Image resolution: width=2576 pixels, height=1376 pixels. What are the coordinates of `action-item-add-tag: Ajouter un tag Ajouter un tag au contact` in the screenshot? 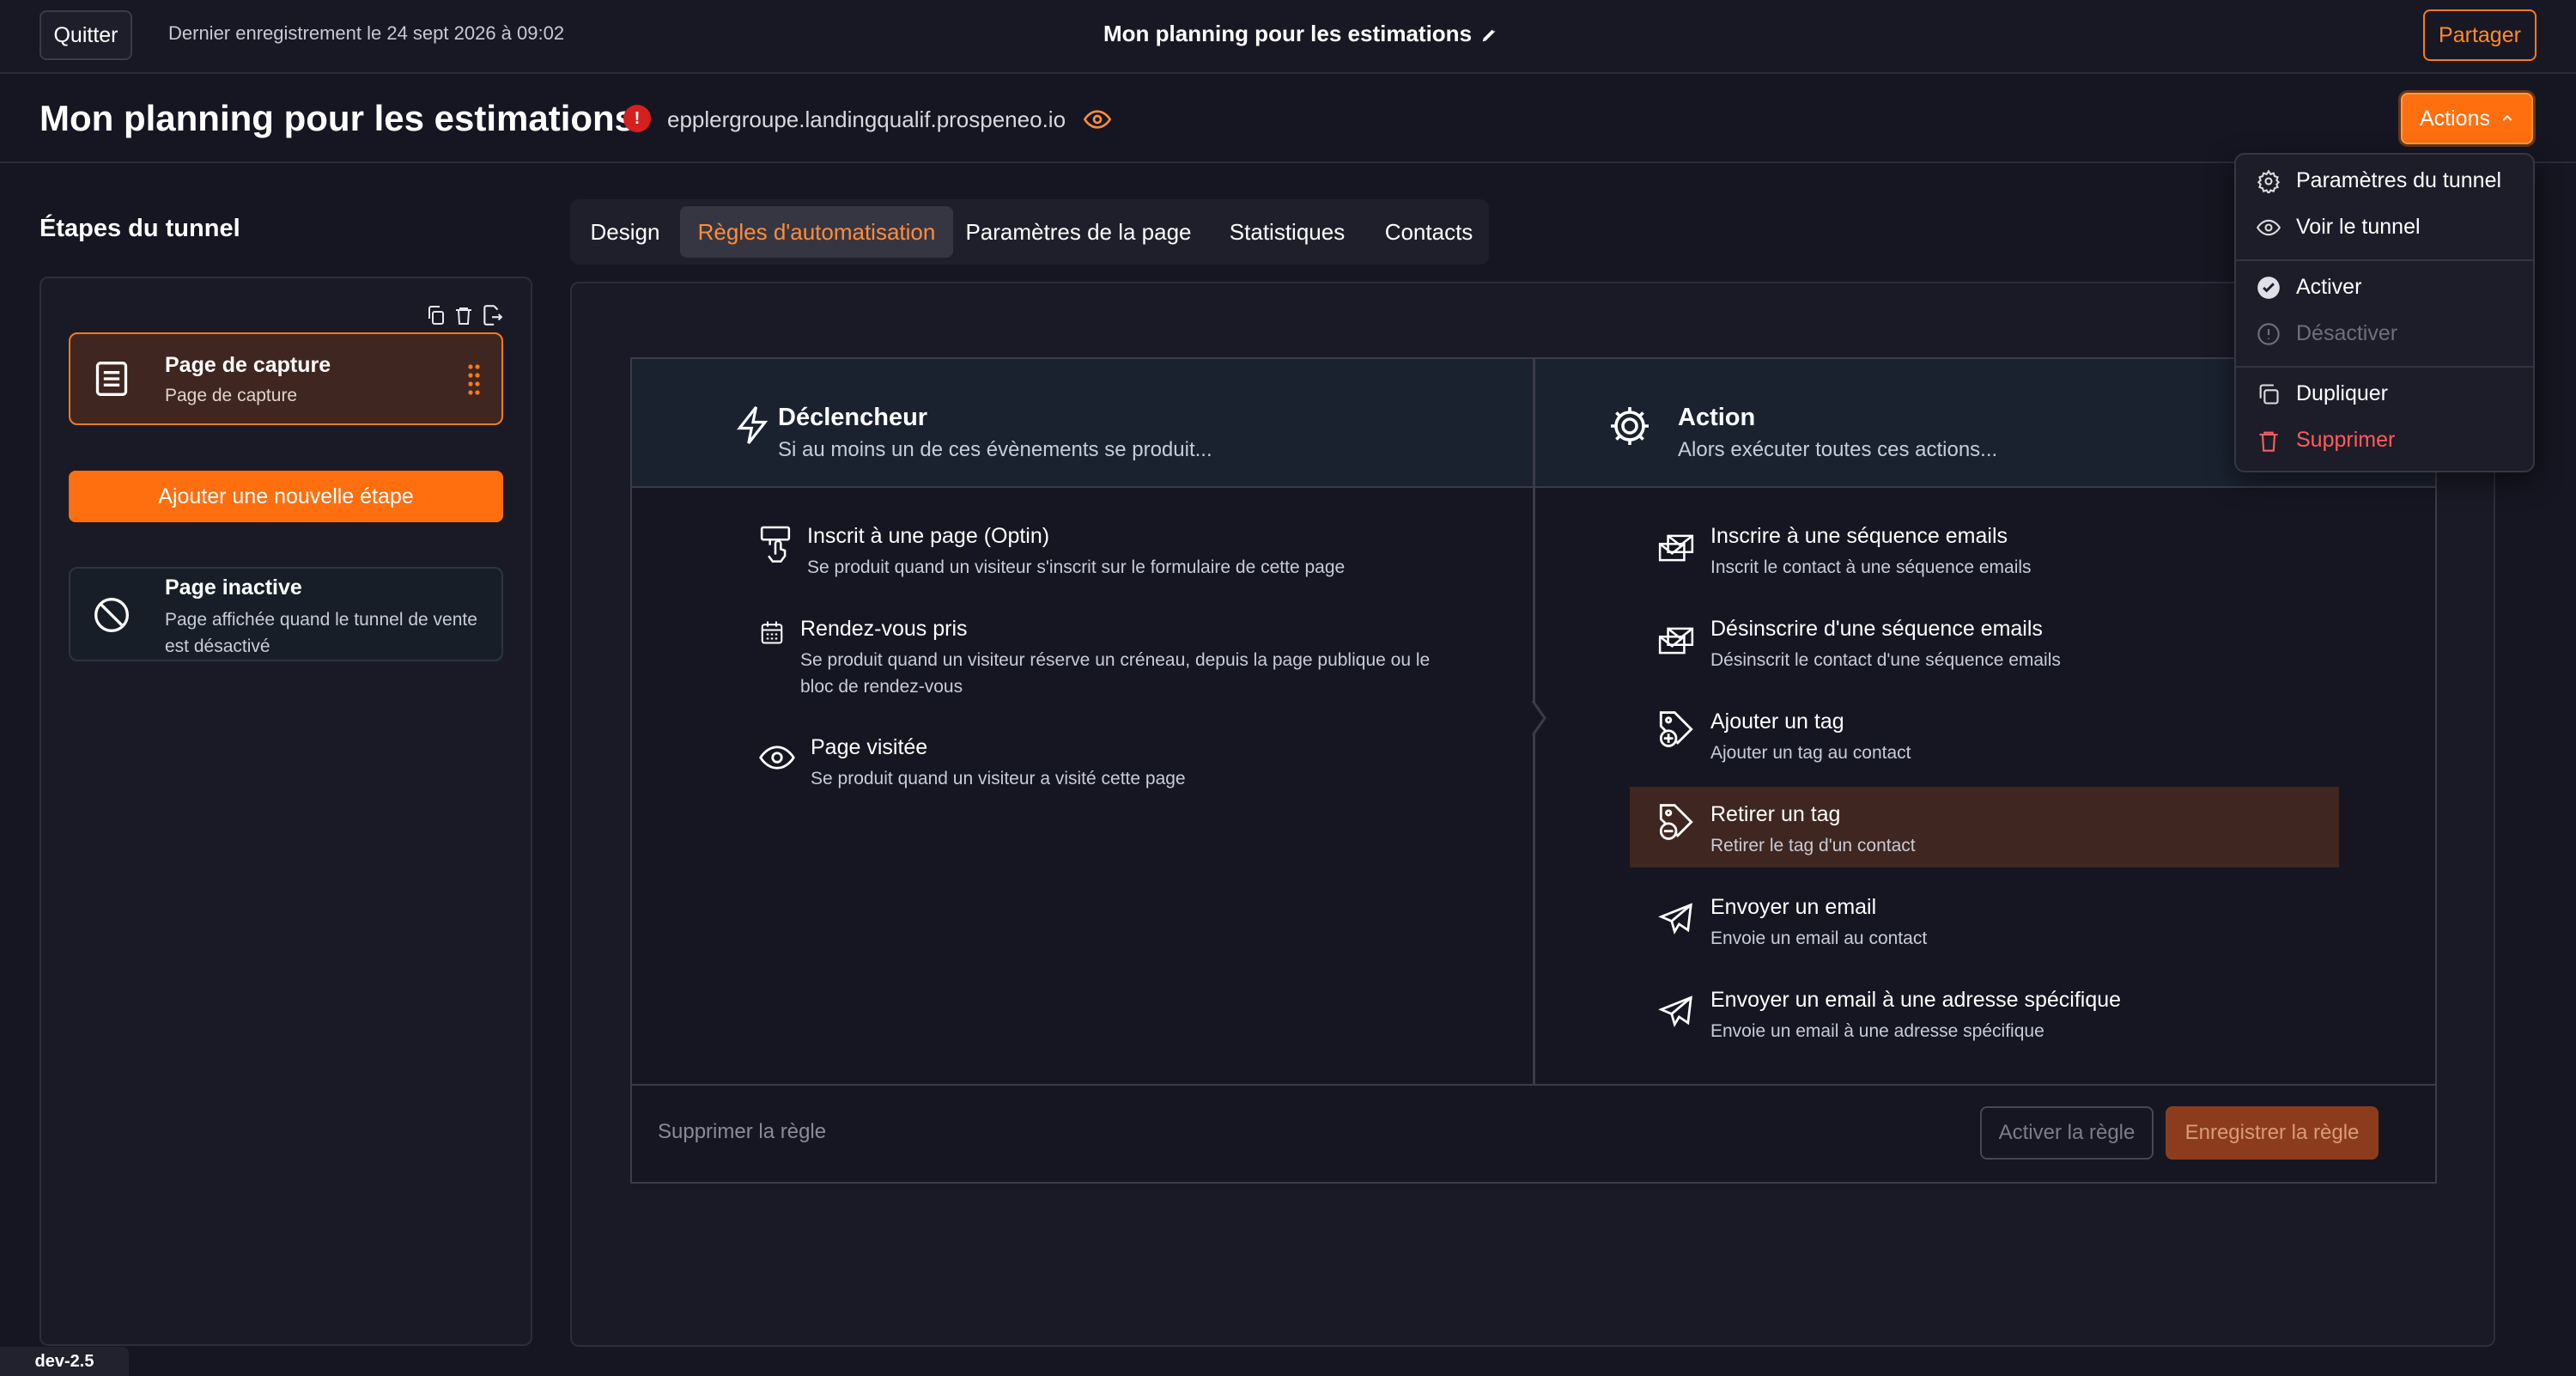 It's located at (1784, 737).